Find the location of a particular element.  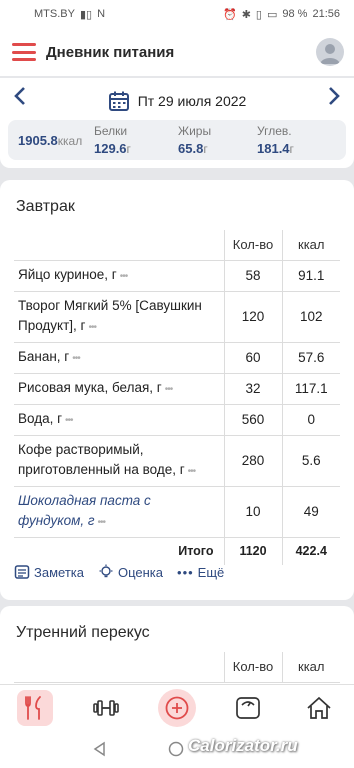

total-qty: 1120 is located at coordinates (252, 551).